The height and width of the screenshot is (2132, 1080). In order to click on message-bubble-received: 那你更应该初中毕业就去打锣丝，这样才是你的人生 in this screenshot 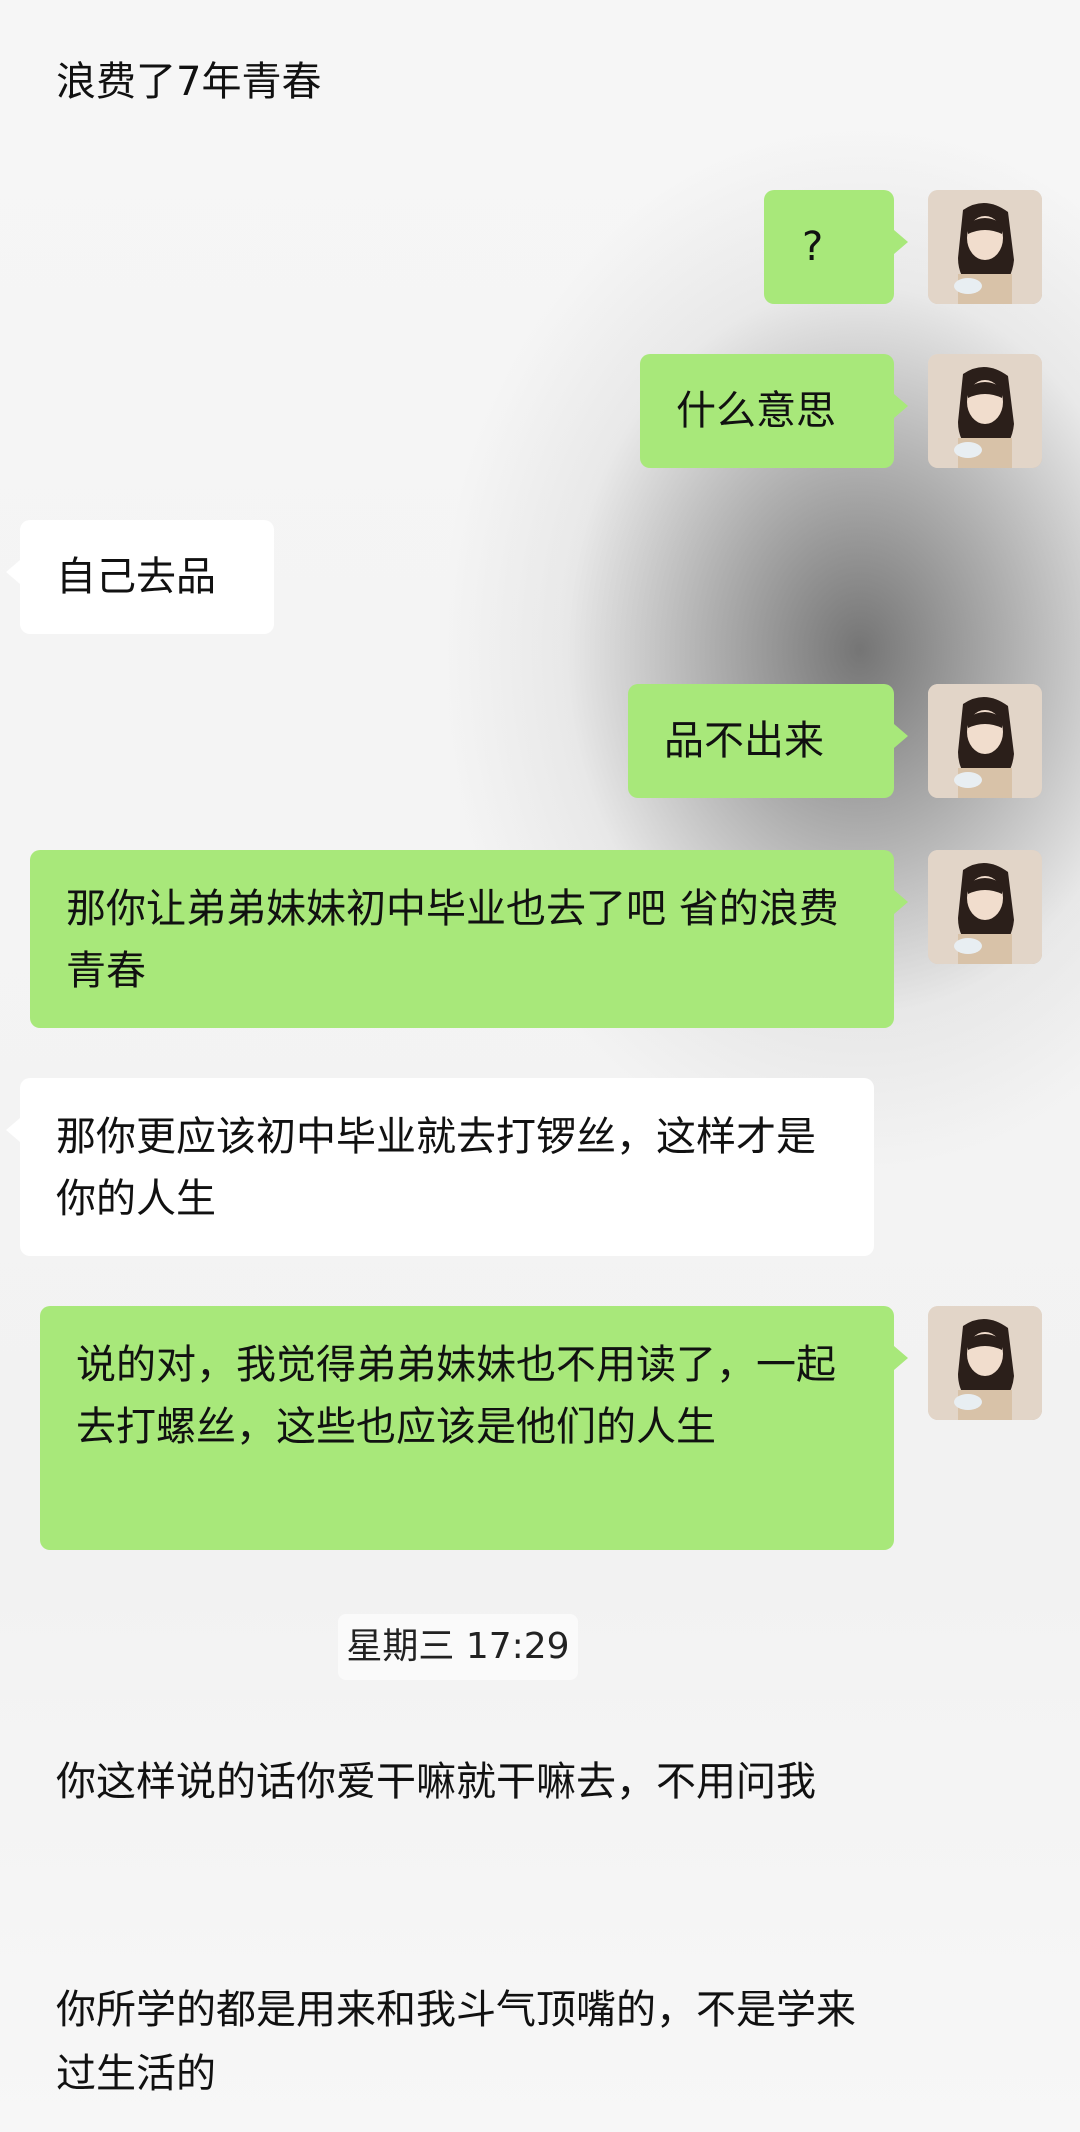, I will do `click(440, 1167)`.